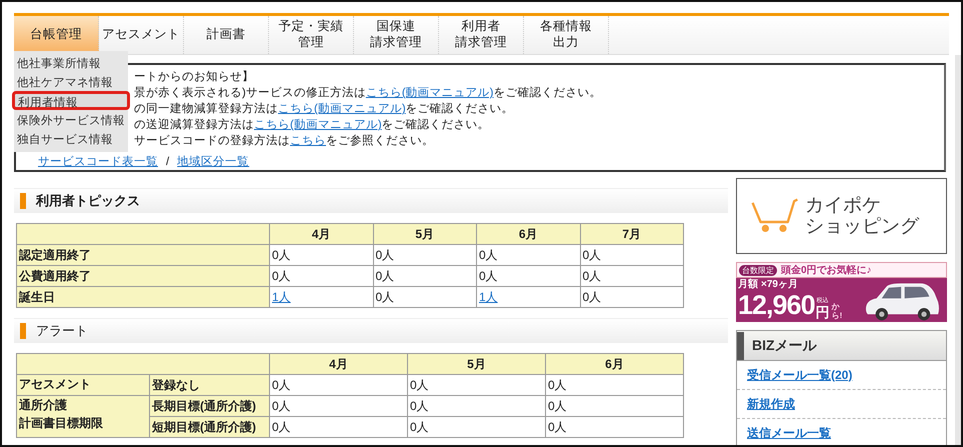 Image resolution: width=963 pixels, height=447 pixels. What do you see at coordinates (62, 331) in the screenshot?
I see `section-title: アラート` at bounding box center [62, 331].